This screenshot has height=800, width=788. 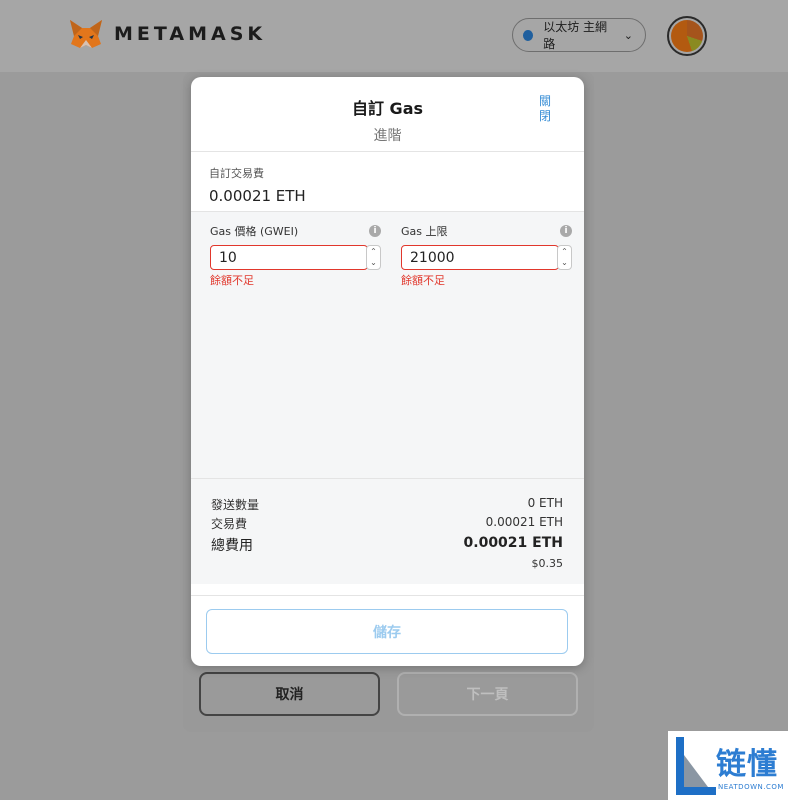 I want to click on custom-fee-section: 自訂交易費 0.00021 ETH, so click(x=387, y=182).